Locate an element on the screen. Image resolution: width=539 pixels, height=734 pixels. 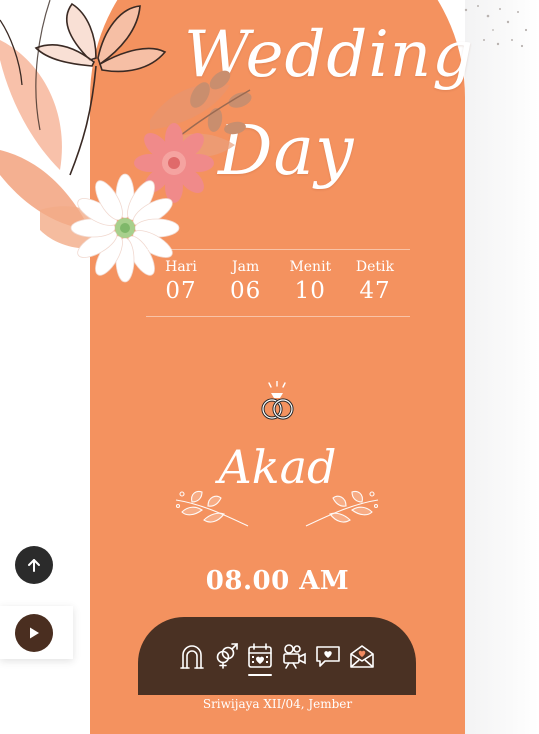
countdown-label: Detik is located at coordinates (375, 267).